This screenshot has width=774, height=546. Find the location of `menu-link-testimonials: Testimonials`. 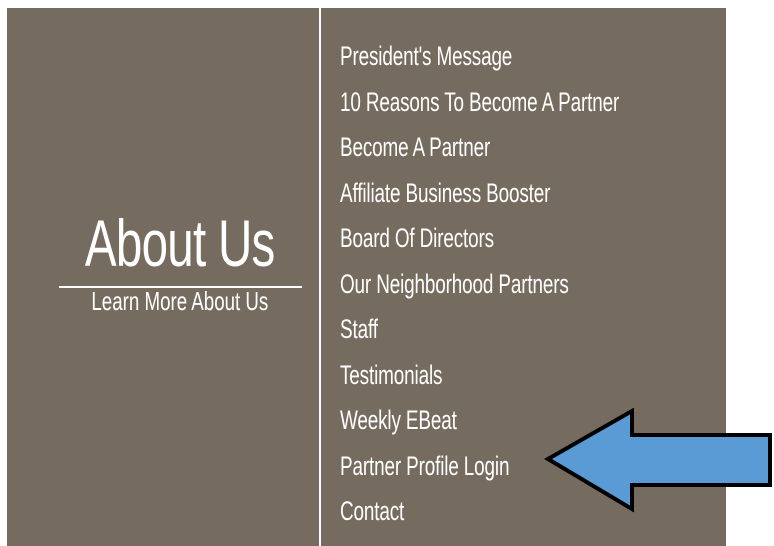

menu-link-testimonials: Testimonials is located at coordinates (391, 376).